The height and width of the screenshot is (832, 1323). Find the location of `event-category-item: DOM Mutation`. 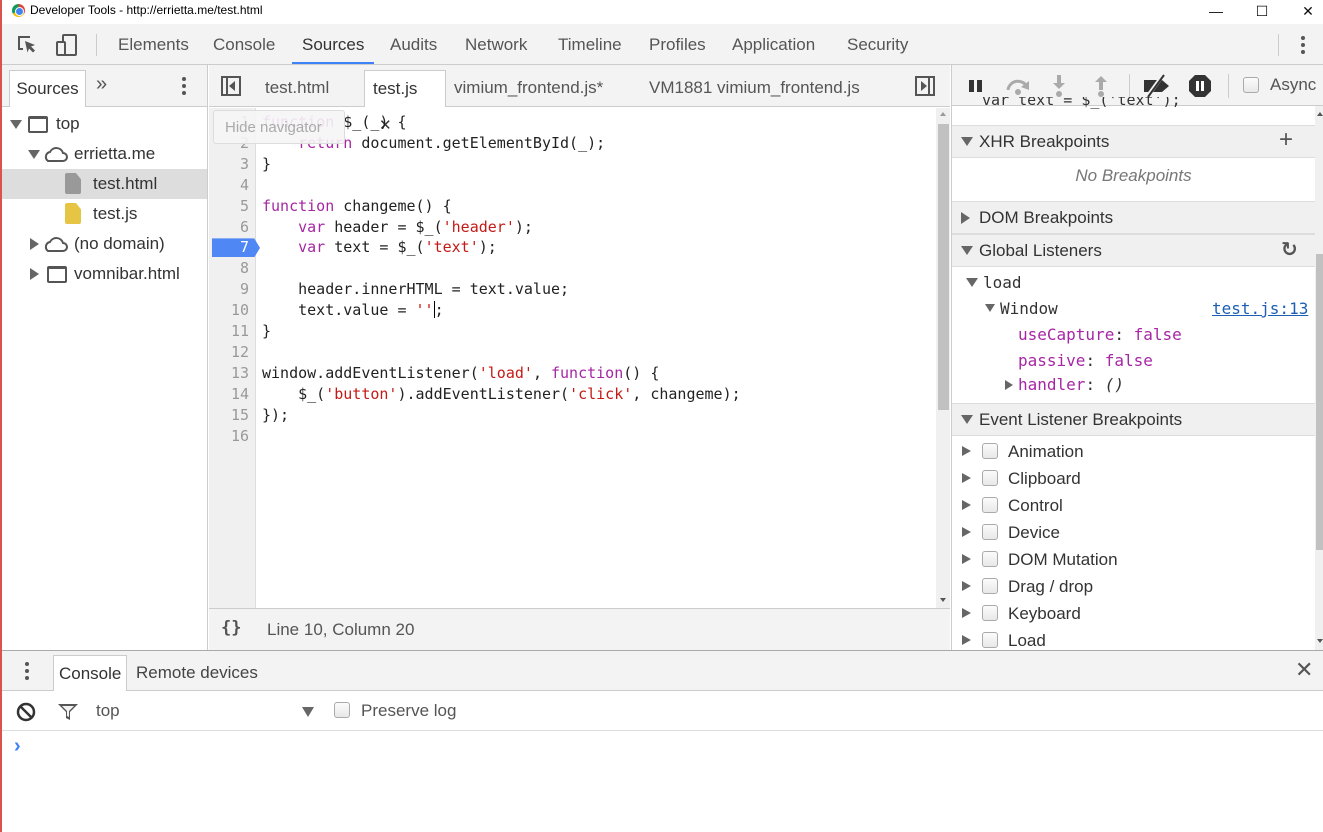

event-category-item: DOM Mutation is located at coordinates (1133, 559).